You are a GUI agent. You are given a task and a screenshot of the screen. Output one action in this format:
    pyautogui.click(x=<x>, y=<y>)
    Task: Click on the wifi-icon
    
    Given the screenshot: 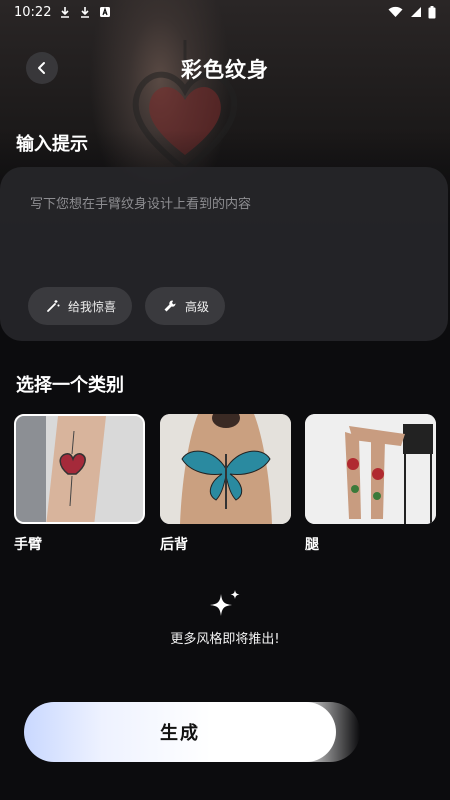 What is the action you would take?
    pyautogui.click(x=395, y=11)
    